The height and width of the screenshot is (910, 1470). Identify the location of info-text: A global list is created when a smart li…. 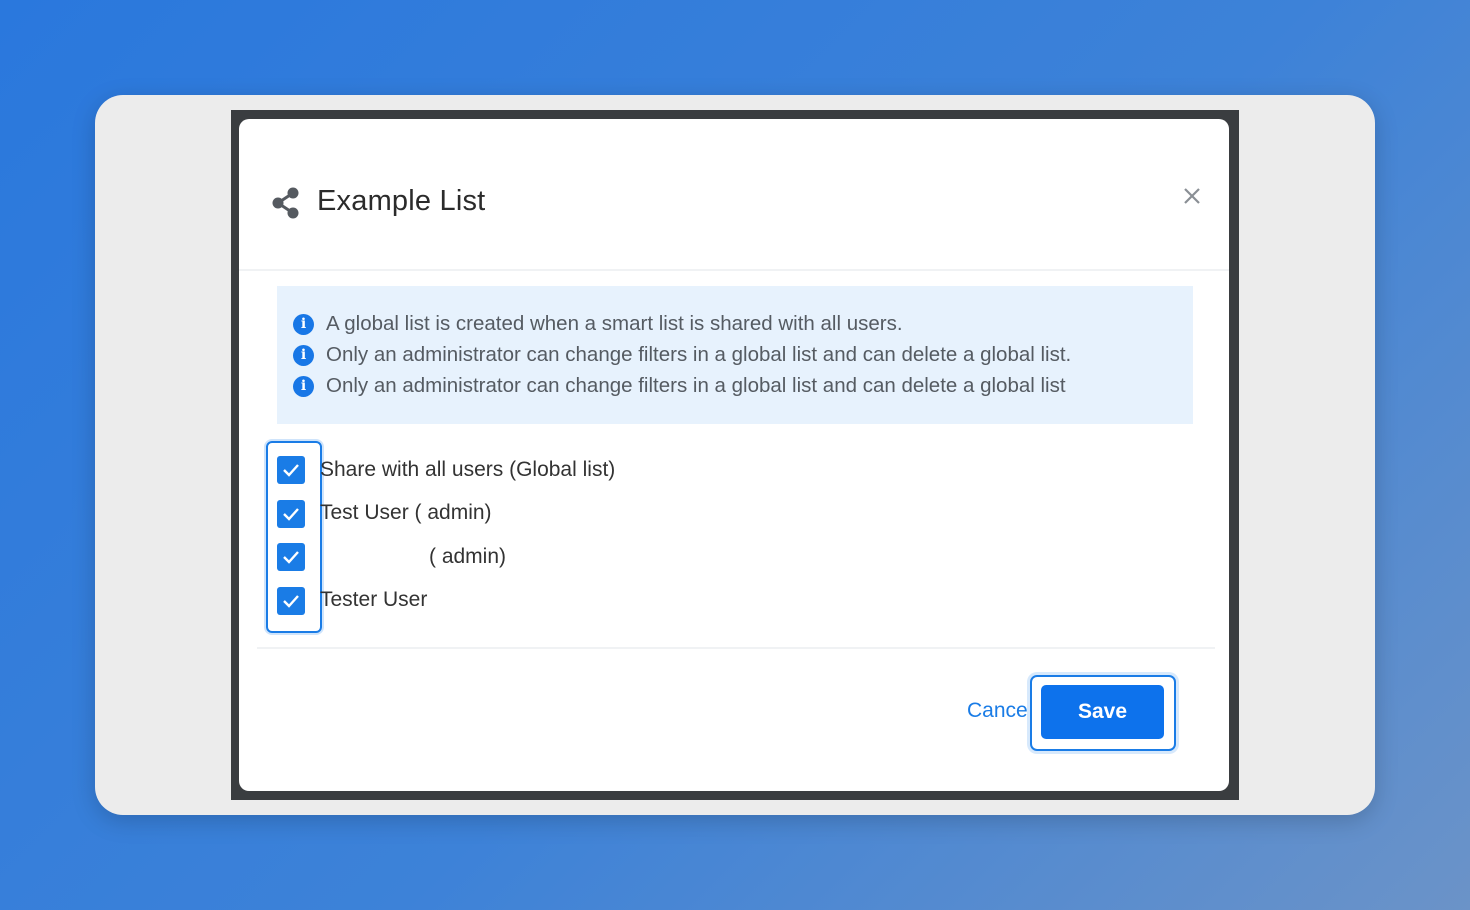
(614, 323).